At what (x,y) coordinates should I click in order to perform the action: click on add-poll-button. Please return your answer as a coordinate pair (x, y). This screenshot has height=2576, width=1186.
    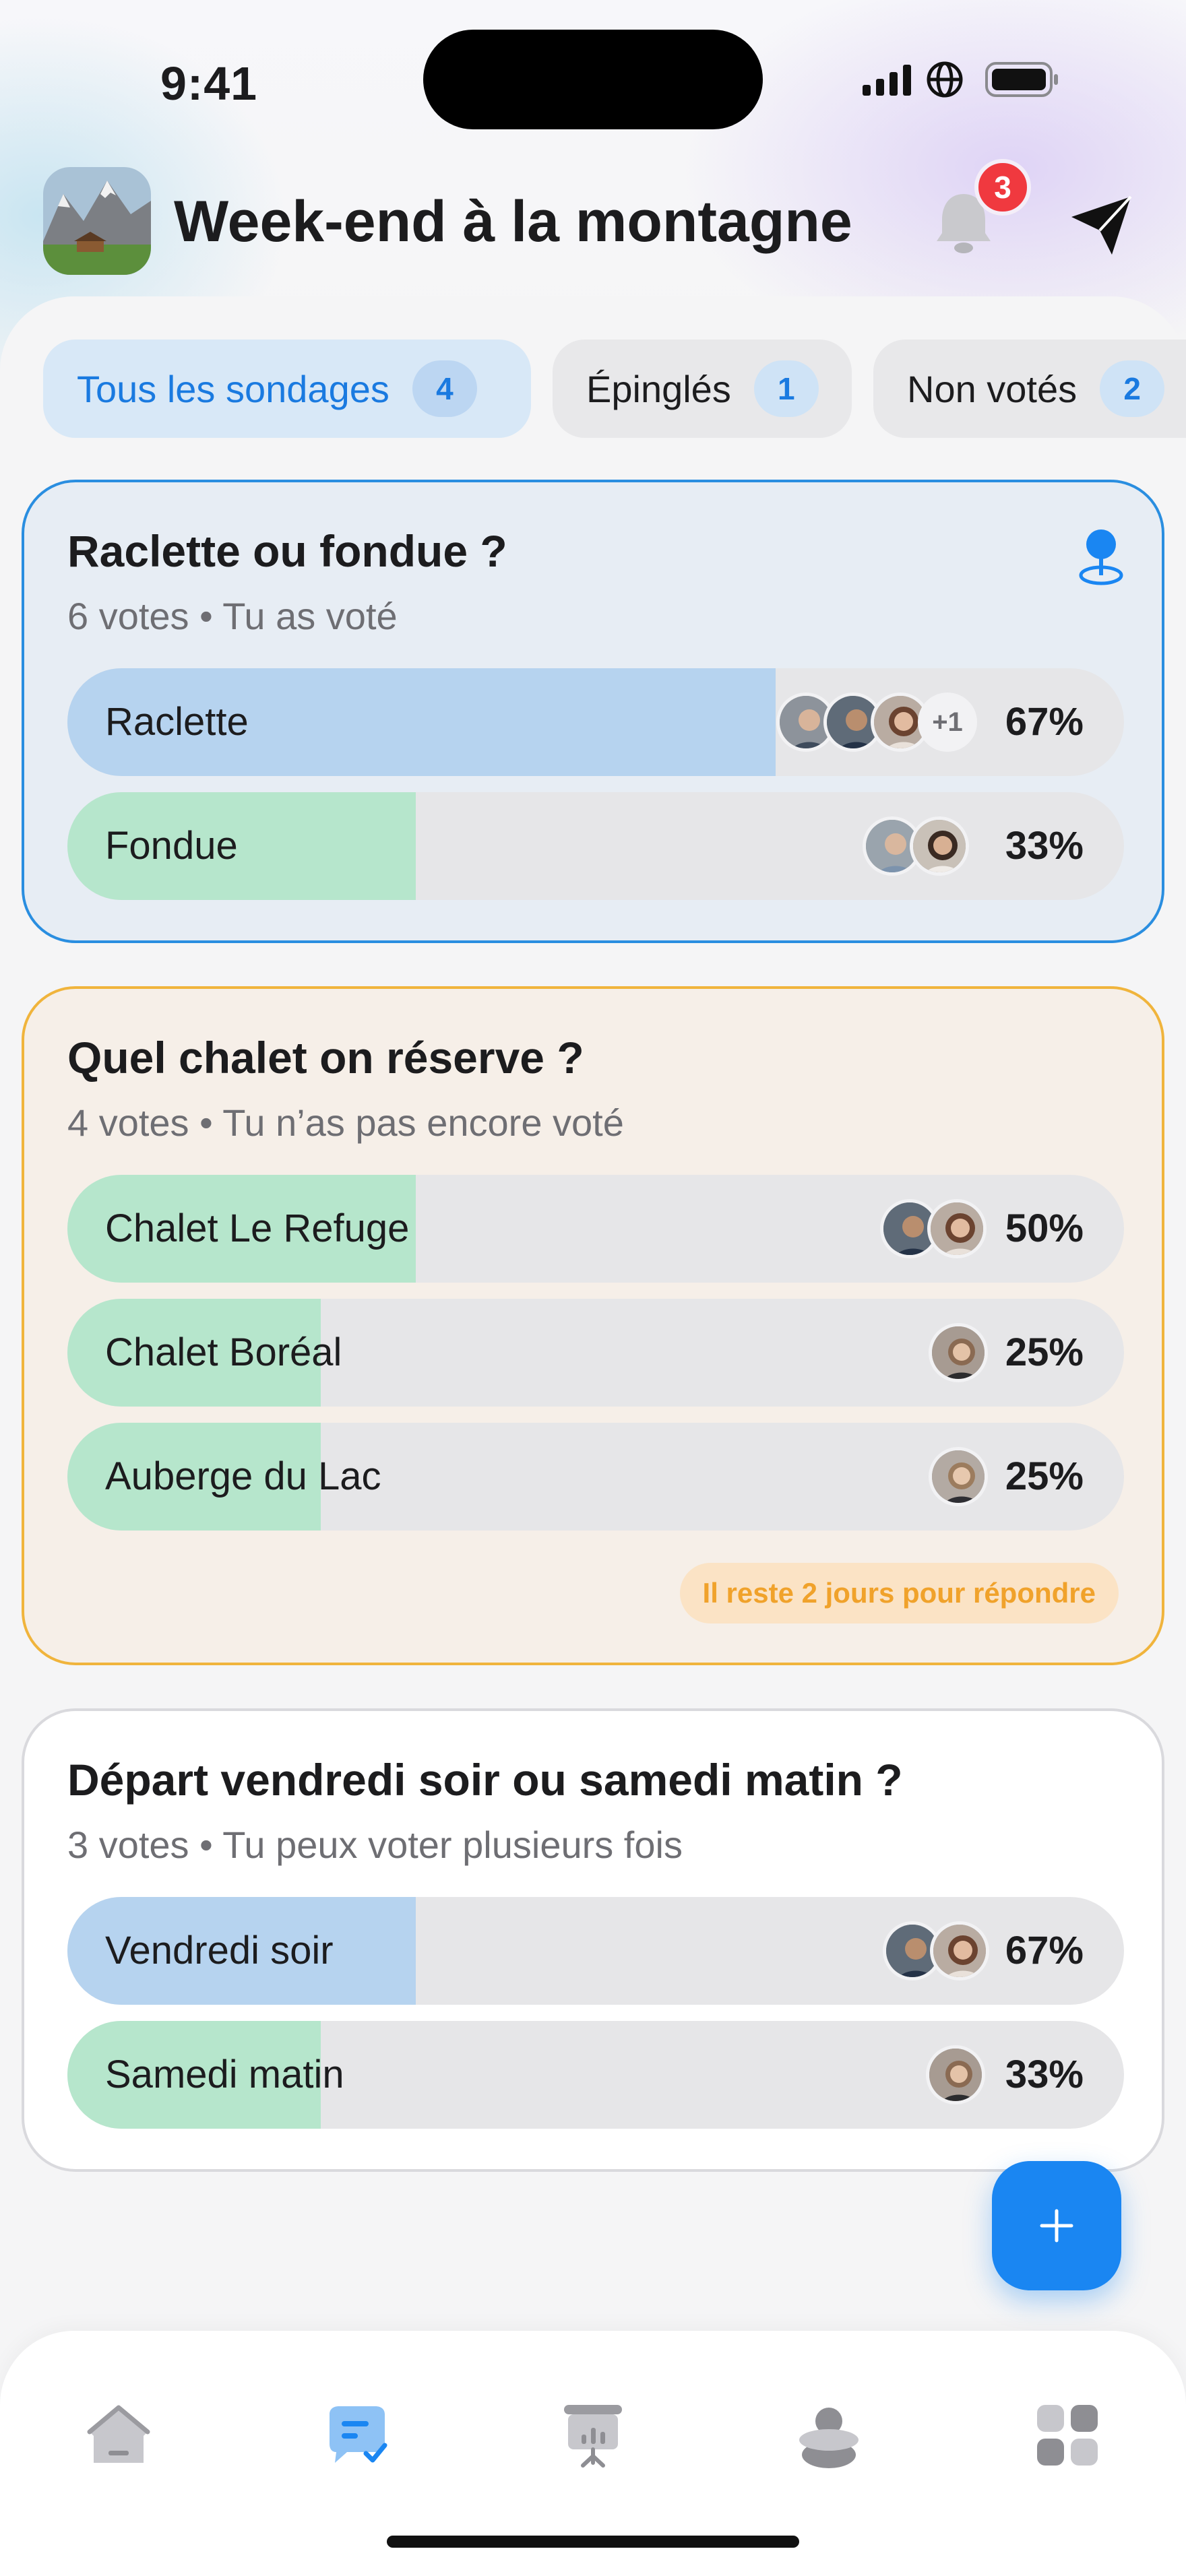
    Looking at the image, I should click on (1056, 2225).